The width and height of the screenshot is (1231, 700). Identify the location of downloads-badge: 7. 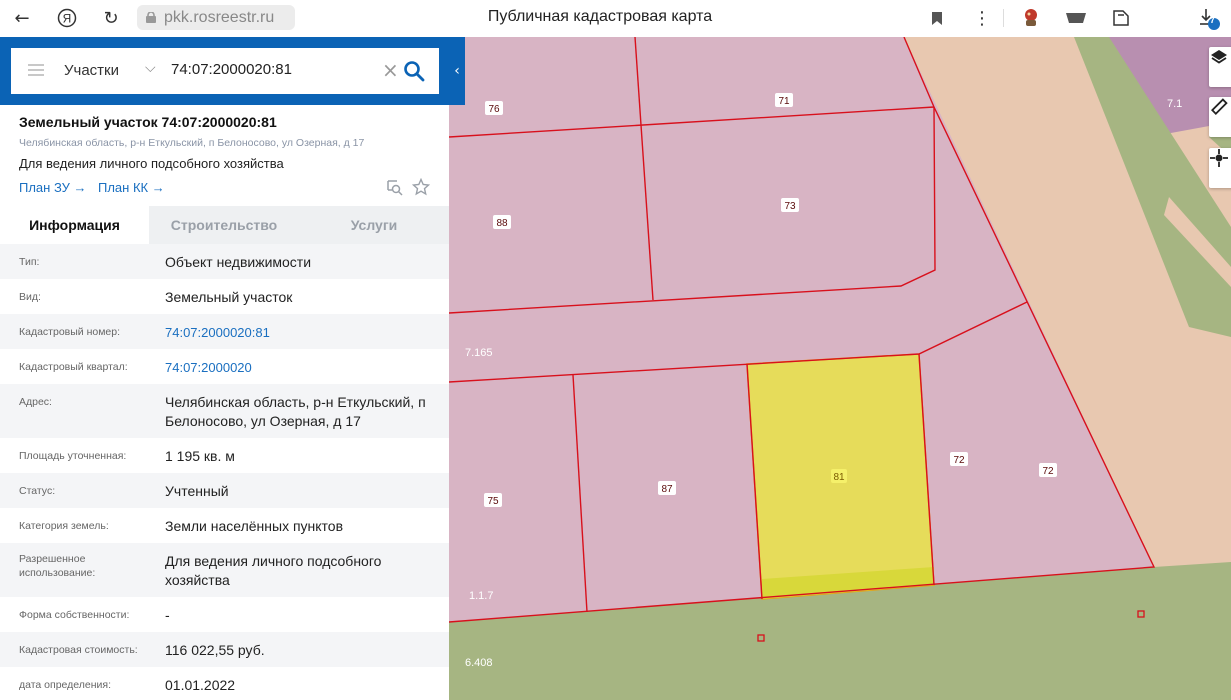
(1213, 20).